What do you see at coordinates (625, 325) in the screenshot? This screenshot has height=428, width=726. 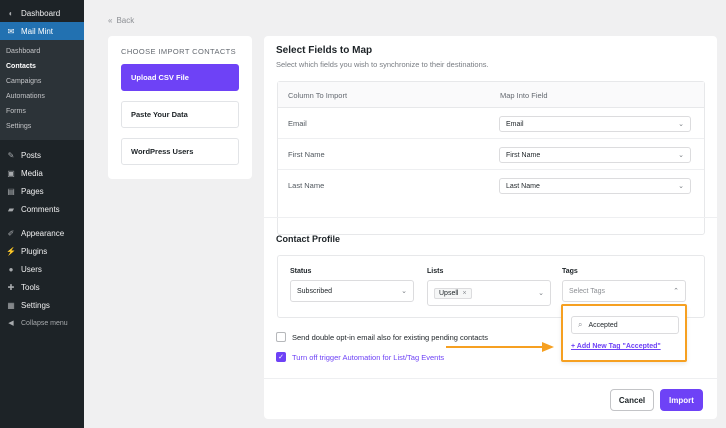 I see `tag-search-input: ⌕ Accepted` at bounding box center [625, 325].